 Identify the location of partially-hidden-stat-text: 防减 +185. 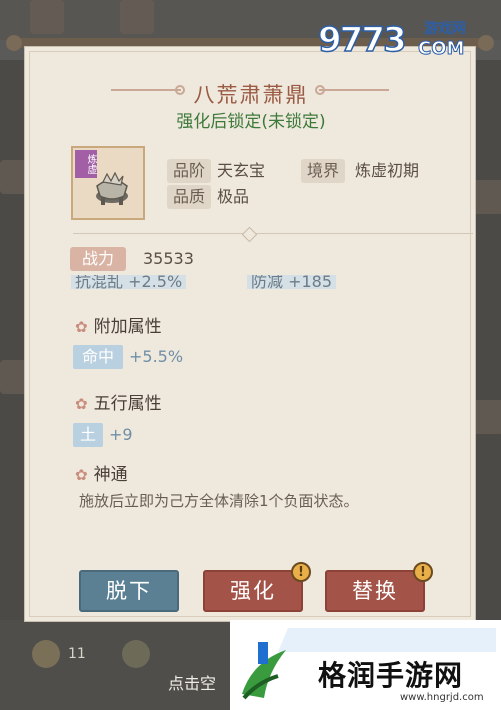
(292, 282).